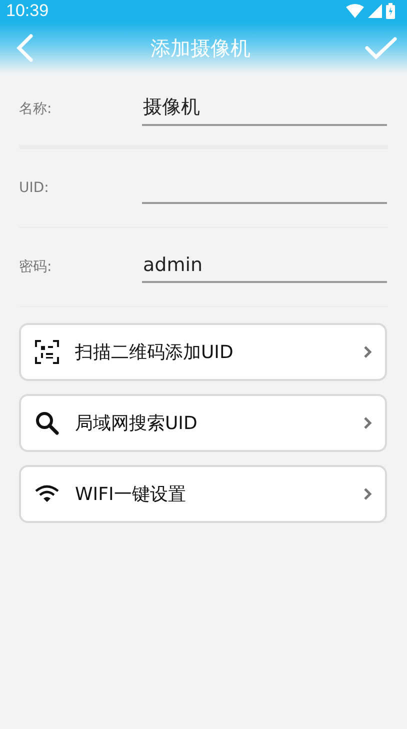 The height and width of the screenshot is (729, 407). I want to click on field-label: UID:, so click(34, 188).